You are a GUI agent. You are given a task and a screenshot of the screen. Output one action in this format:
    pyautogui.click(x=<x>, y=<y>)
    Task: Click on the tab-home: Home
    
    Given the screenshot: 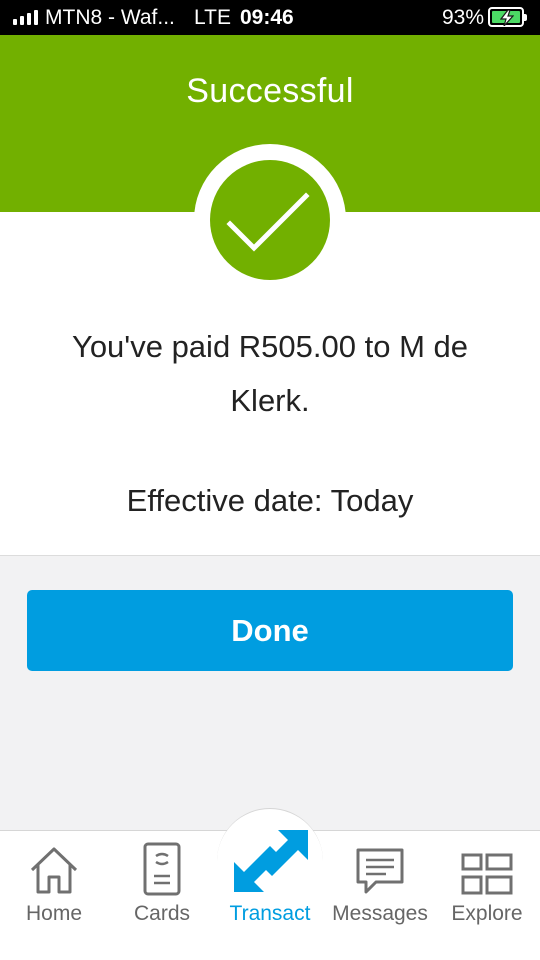 What is the action you would take?
    pyautogui.click(x=54, y=886)
    